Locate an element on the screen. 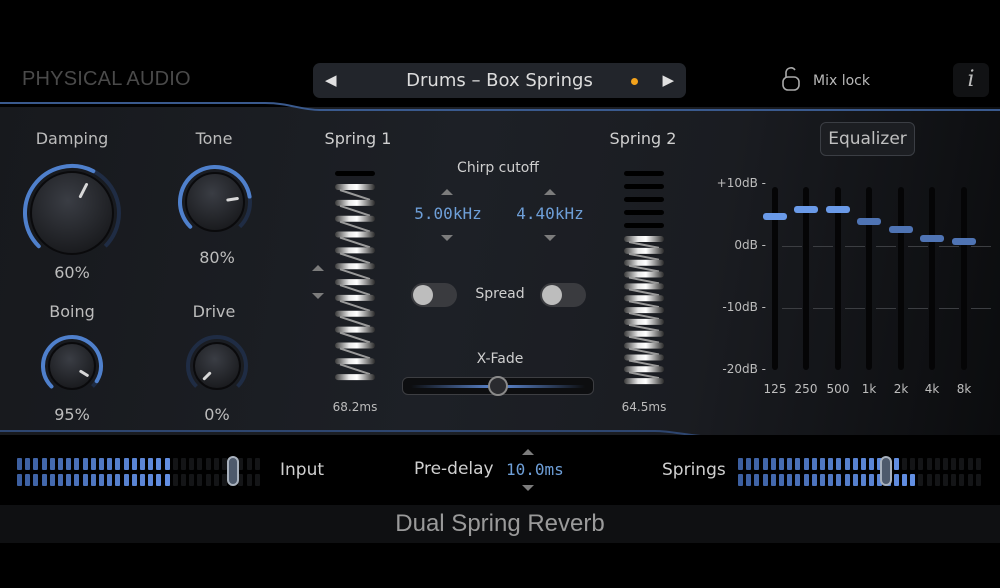 The height and width of the screenshot is (588, 1000). drive-value: 0% is located at coordinates (217, 414).